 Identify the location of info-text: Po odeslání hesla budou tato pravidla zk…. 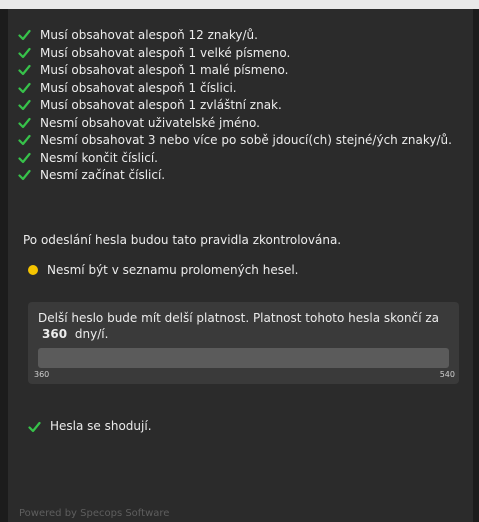
(182, 240).